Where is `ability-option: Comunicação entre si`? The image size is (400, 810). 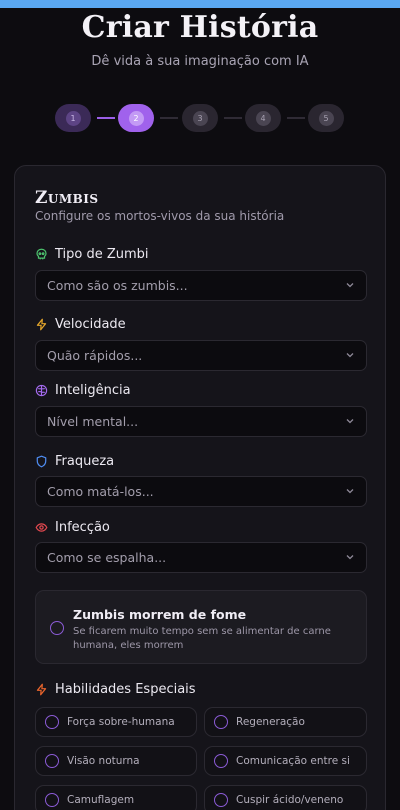
ability-option: Comunicação entre si is located at coordinates (285, 761).